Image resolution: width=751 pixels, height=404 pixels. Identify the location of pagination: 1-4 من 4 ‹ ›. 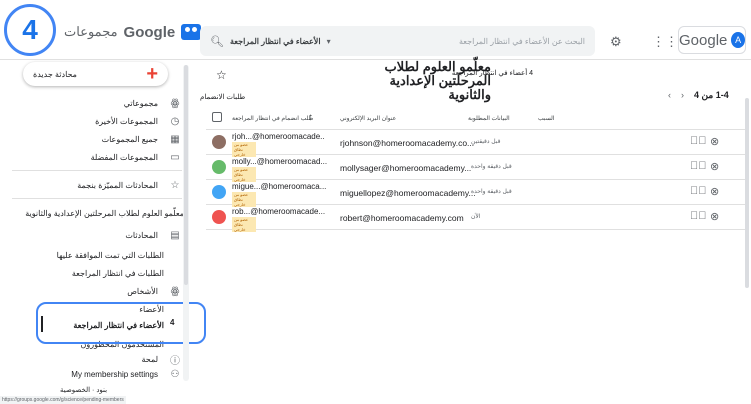
(698, 95).